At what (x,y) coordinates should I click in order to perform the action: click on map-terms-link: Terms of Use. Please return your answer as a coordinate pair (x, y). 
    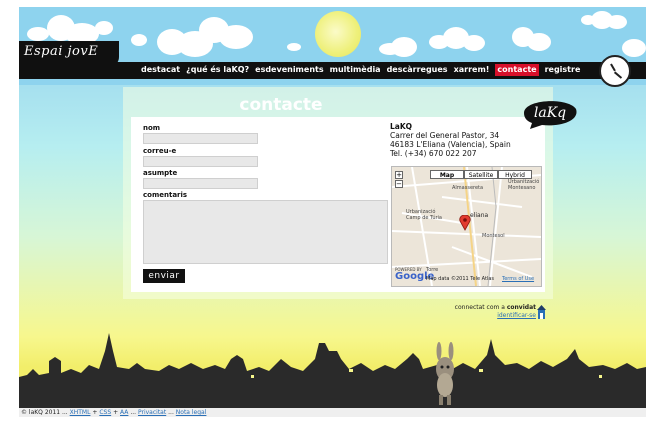
    Looking at the image, I should click on (518, 279).